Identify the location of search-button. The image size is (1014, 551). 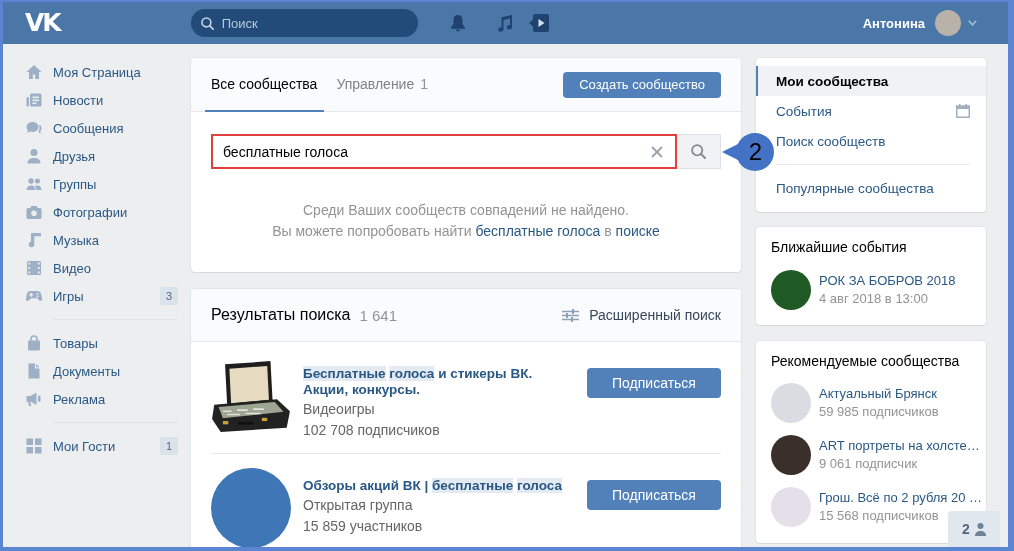
(699, 151).